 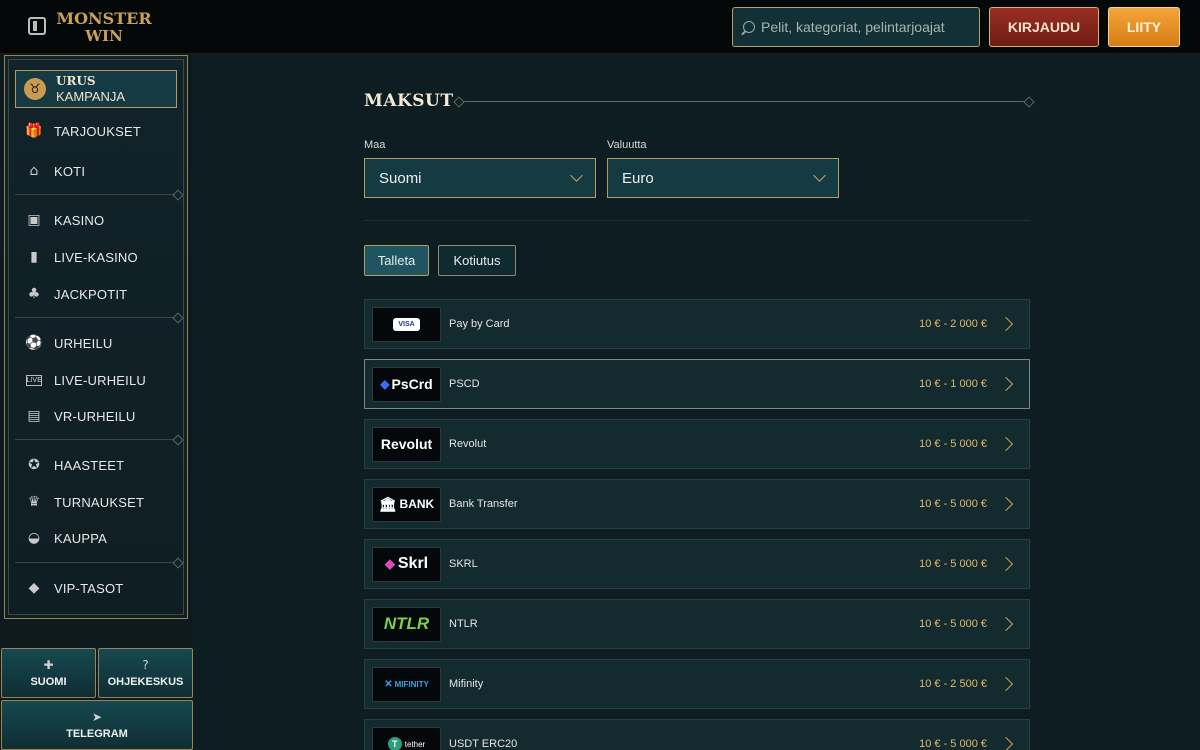 I want to click on finland-flag-icon: ✚, so click(x=48, y=665).